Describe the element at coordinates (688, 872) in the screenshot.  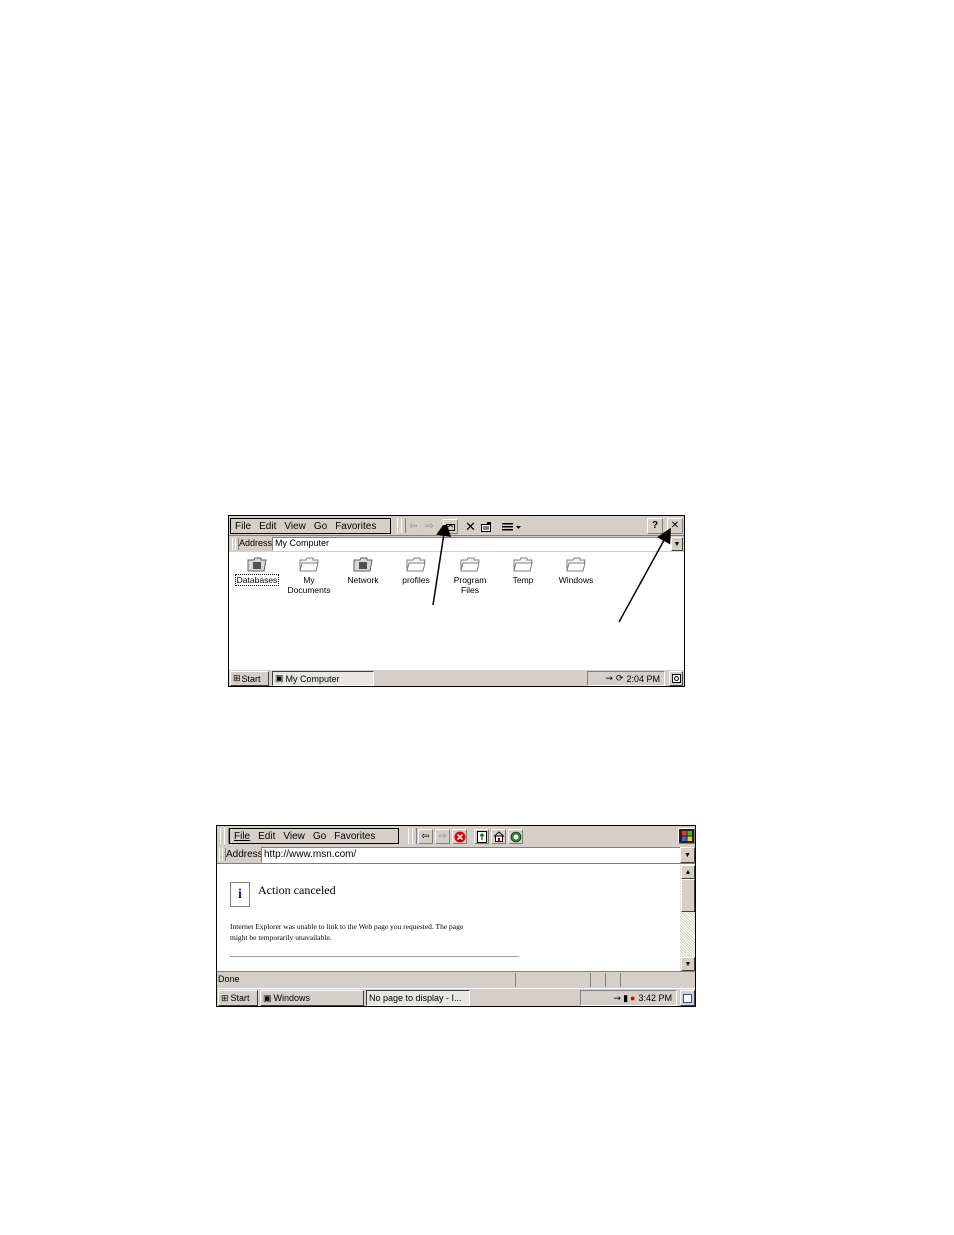
I see `scroll-up-icon: ▲` at that location.